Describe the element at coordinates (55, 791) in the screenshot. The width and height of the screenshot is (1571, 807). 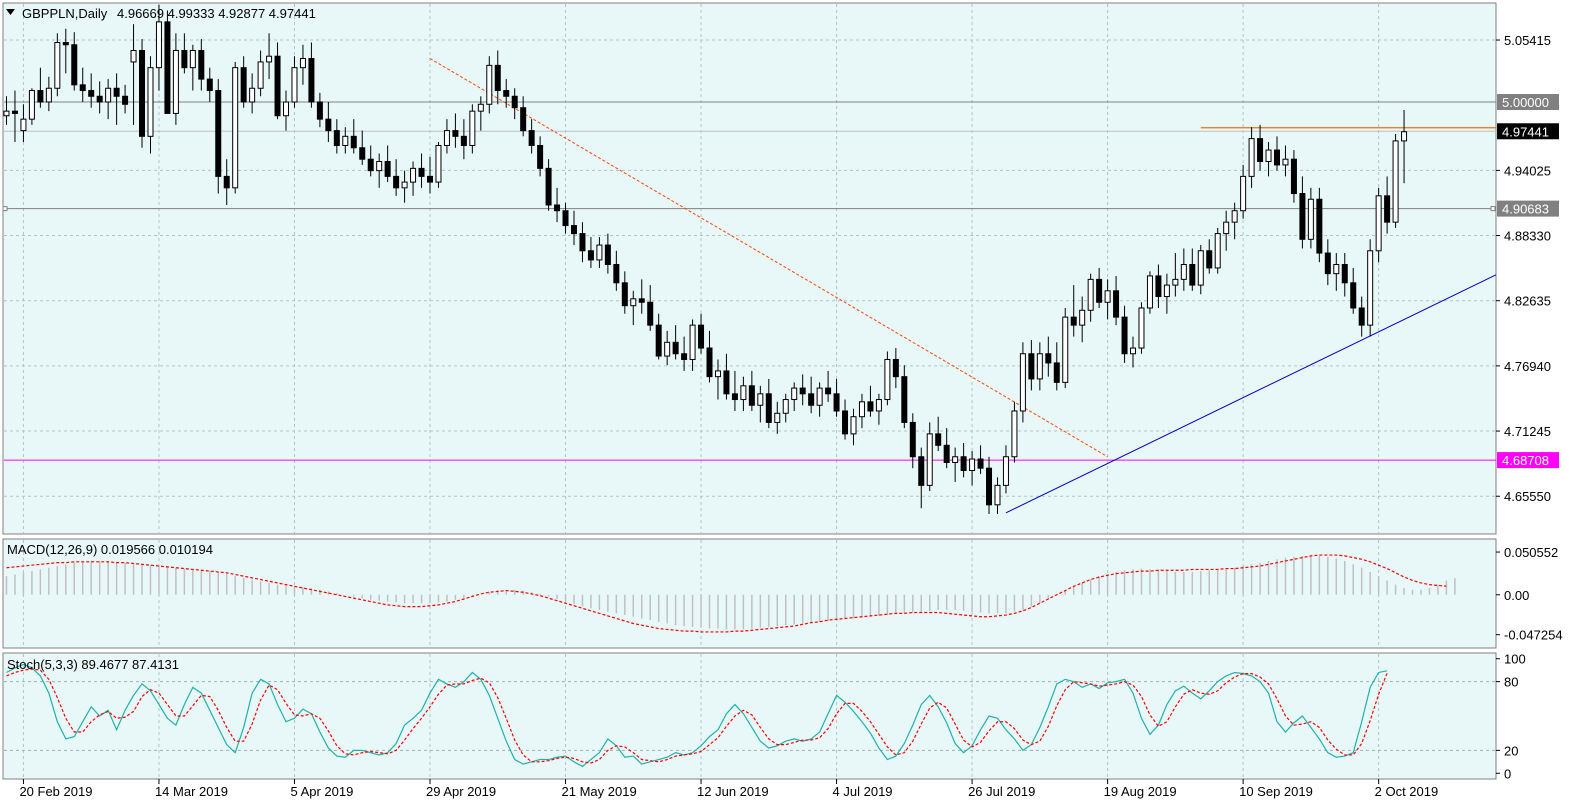
I see `time-tick-label-0: 20 Feb 2019` at that location.